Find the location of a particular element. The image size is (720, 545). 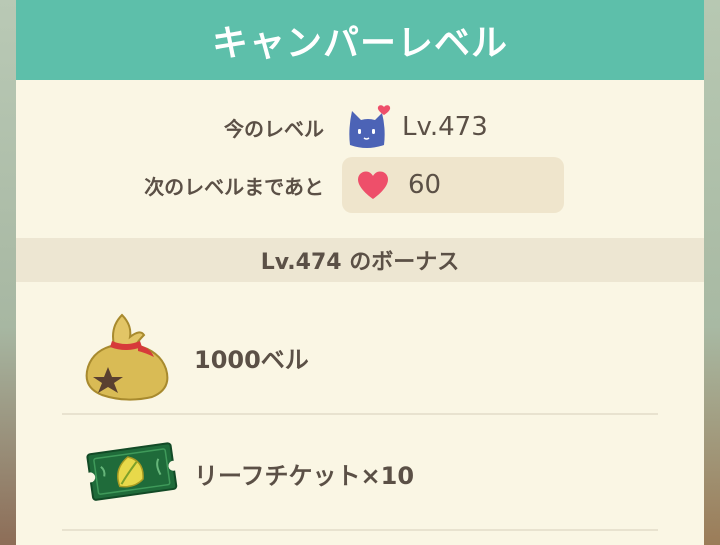

next-level-row: 次のレベルまであと 60 is located at coordinates (360, 185).